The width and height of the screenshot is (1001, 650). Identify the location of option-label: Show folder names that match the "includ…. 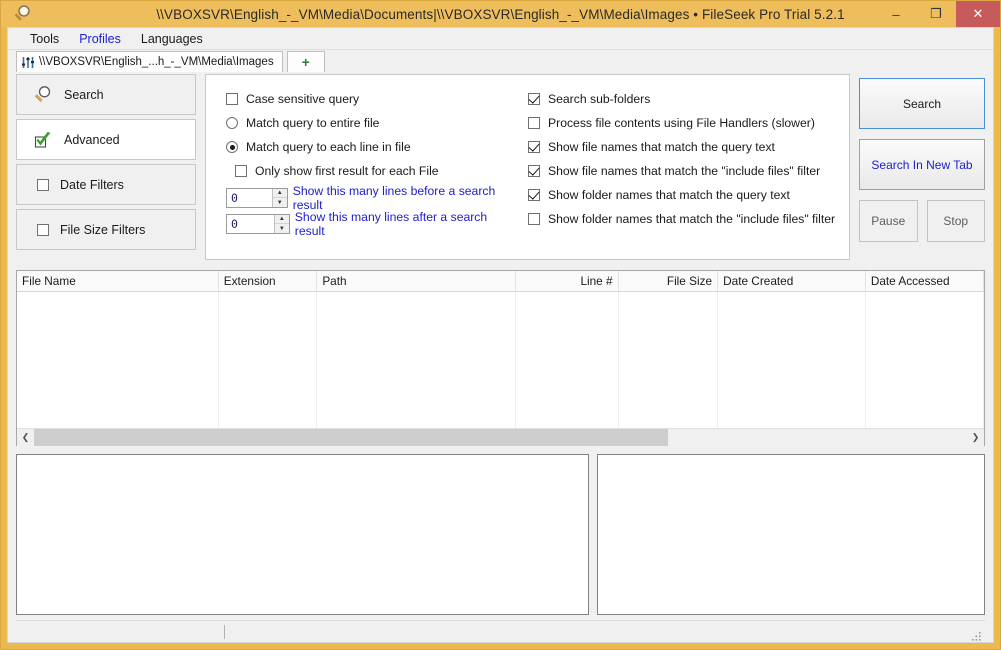
(692, 219).